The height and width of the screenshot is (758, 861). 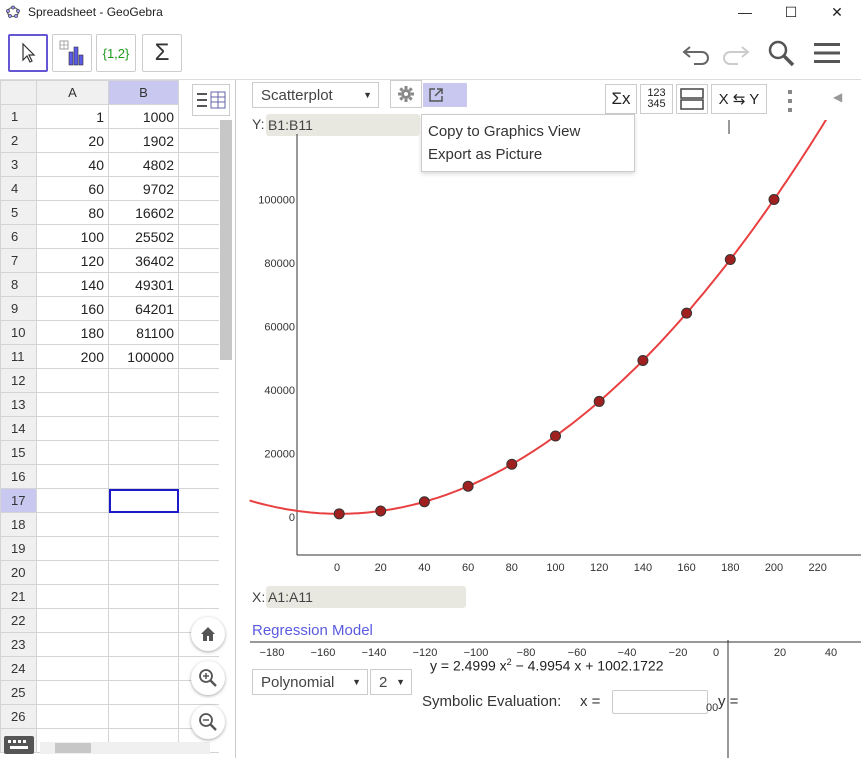 I want to click on polynomial-degree-dropdown: 2 ▼, so click(x=391, y=682).